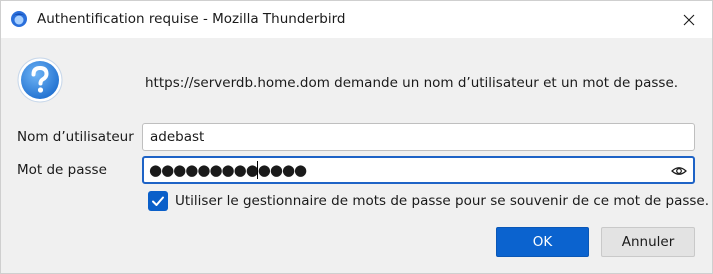 This screenshot has width=713, height=274. I want to click on question-icon, so click(40, 80).